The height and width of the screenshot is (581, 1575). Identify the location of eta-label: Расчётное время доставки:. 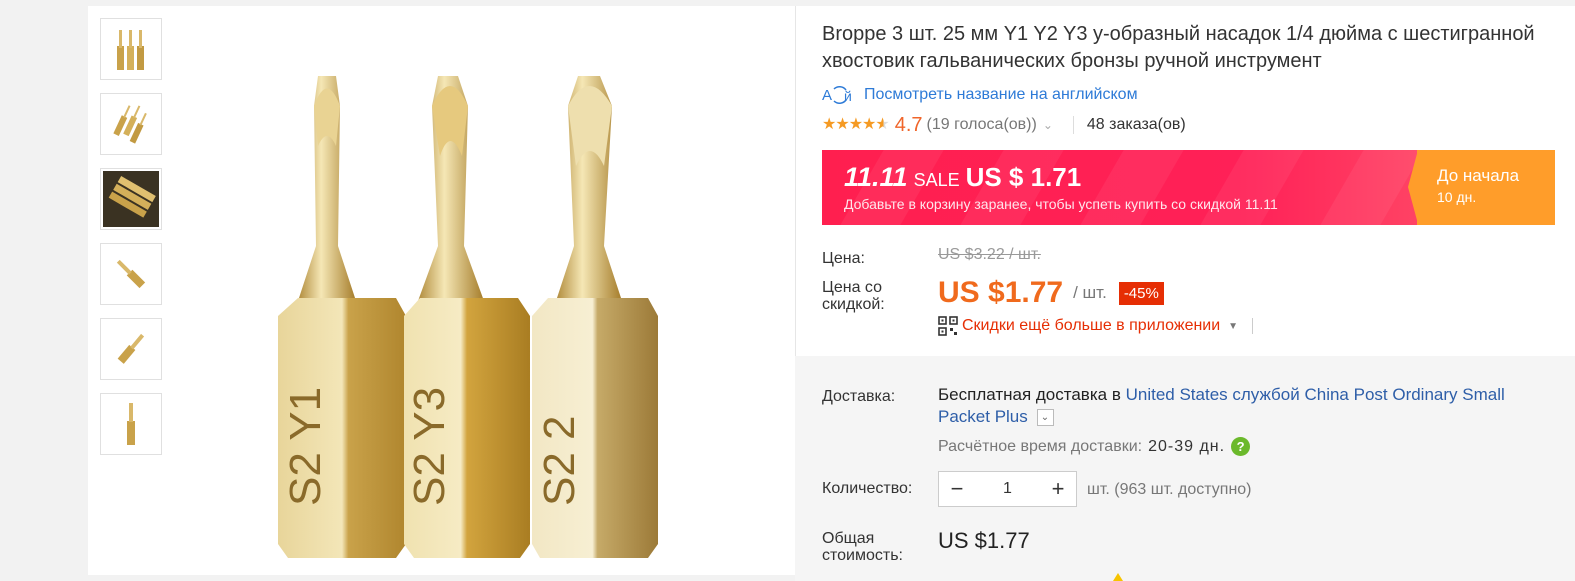
(1040, 446).